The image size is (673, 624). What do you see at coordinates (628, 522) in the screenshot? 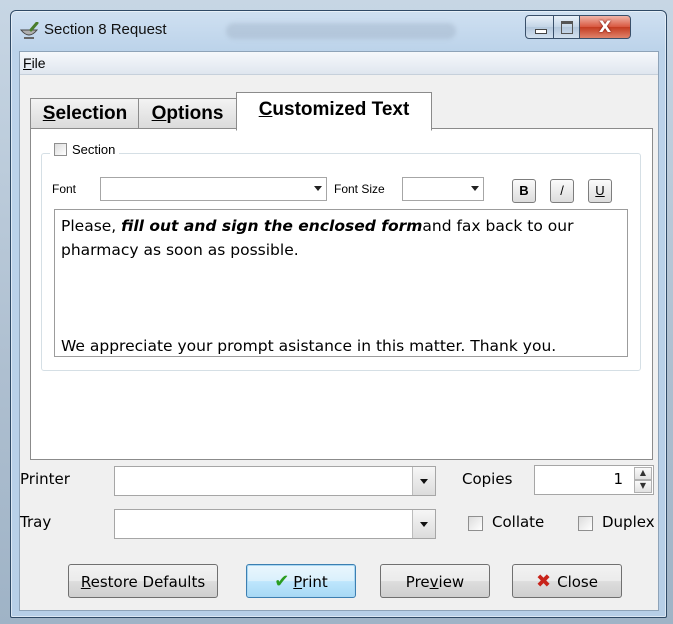
I see `duplex-label: Duplex` at bounding box center [628, 522].